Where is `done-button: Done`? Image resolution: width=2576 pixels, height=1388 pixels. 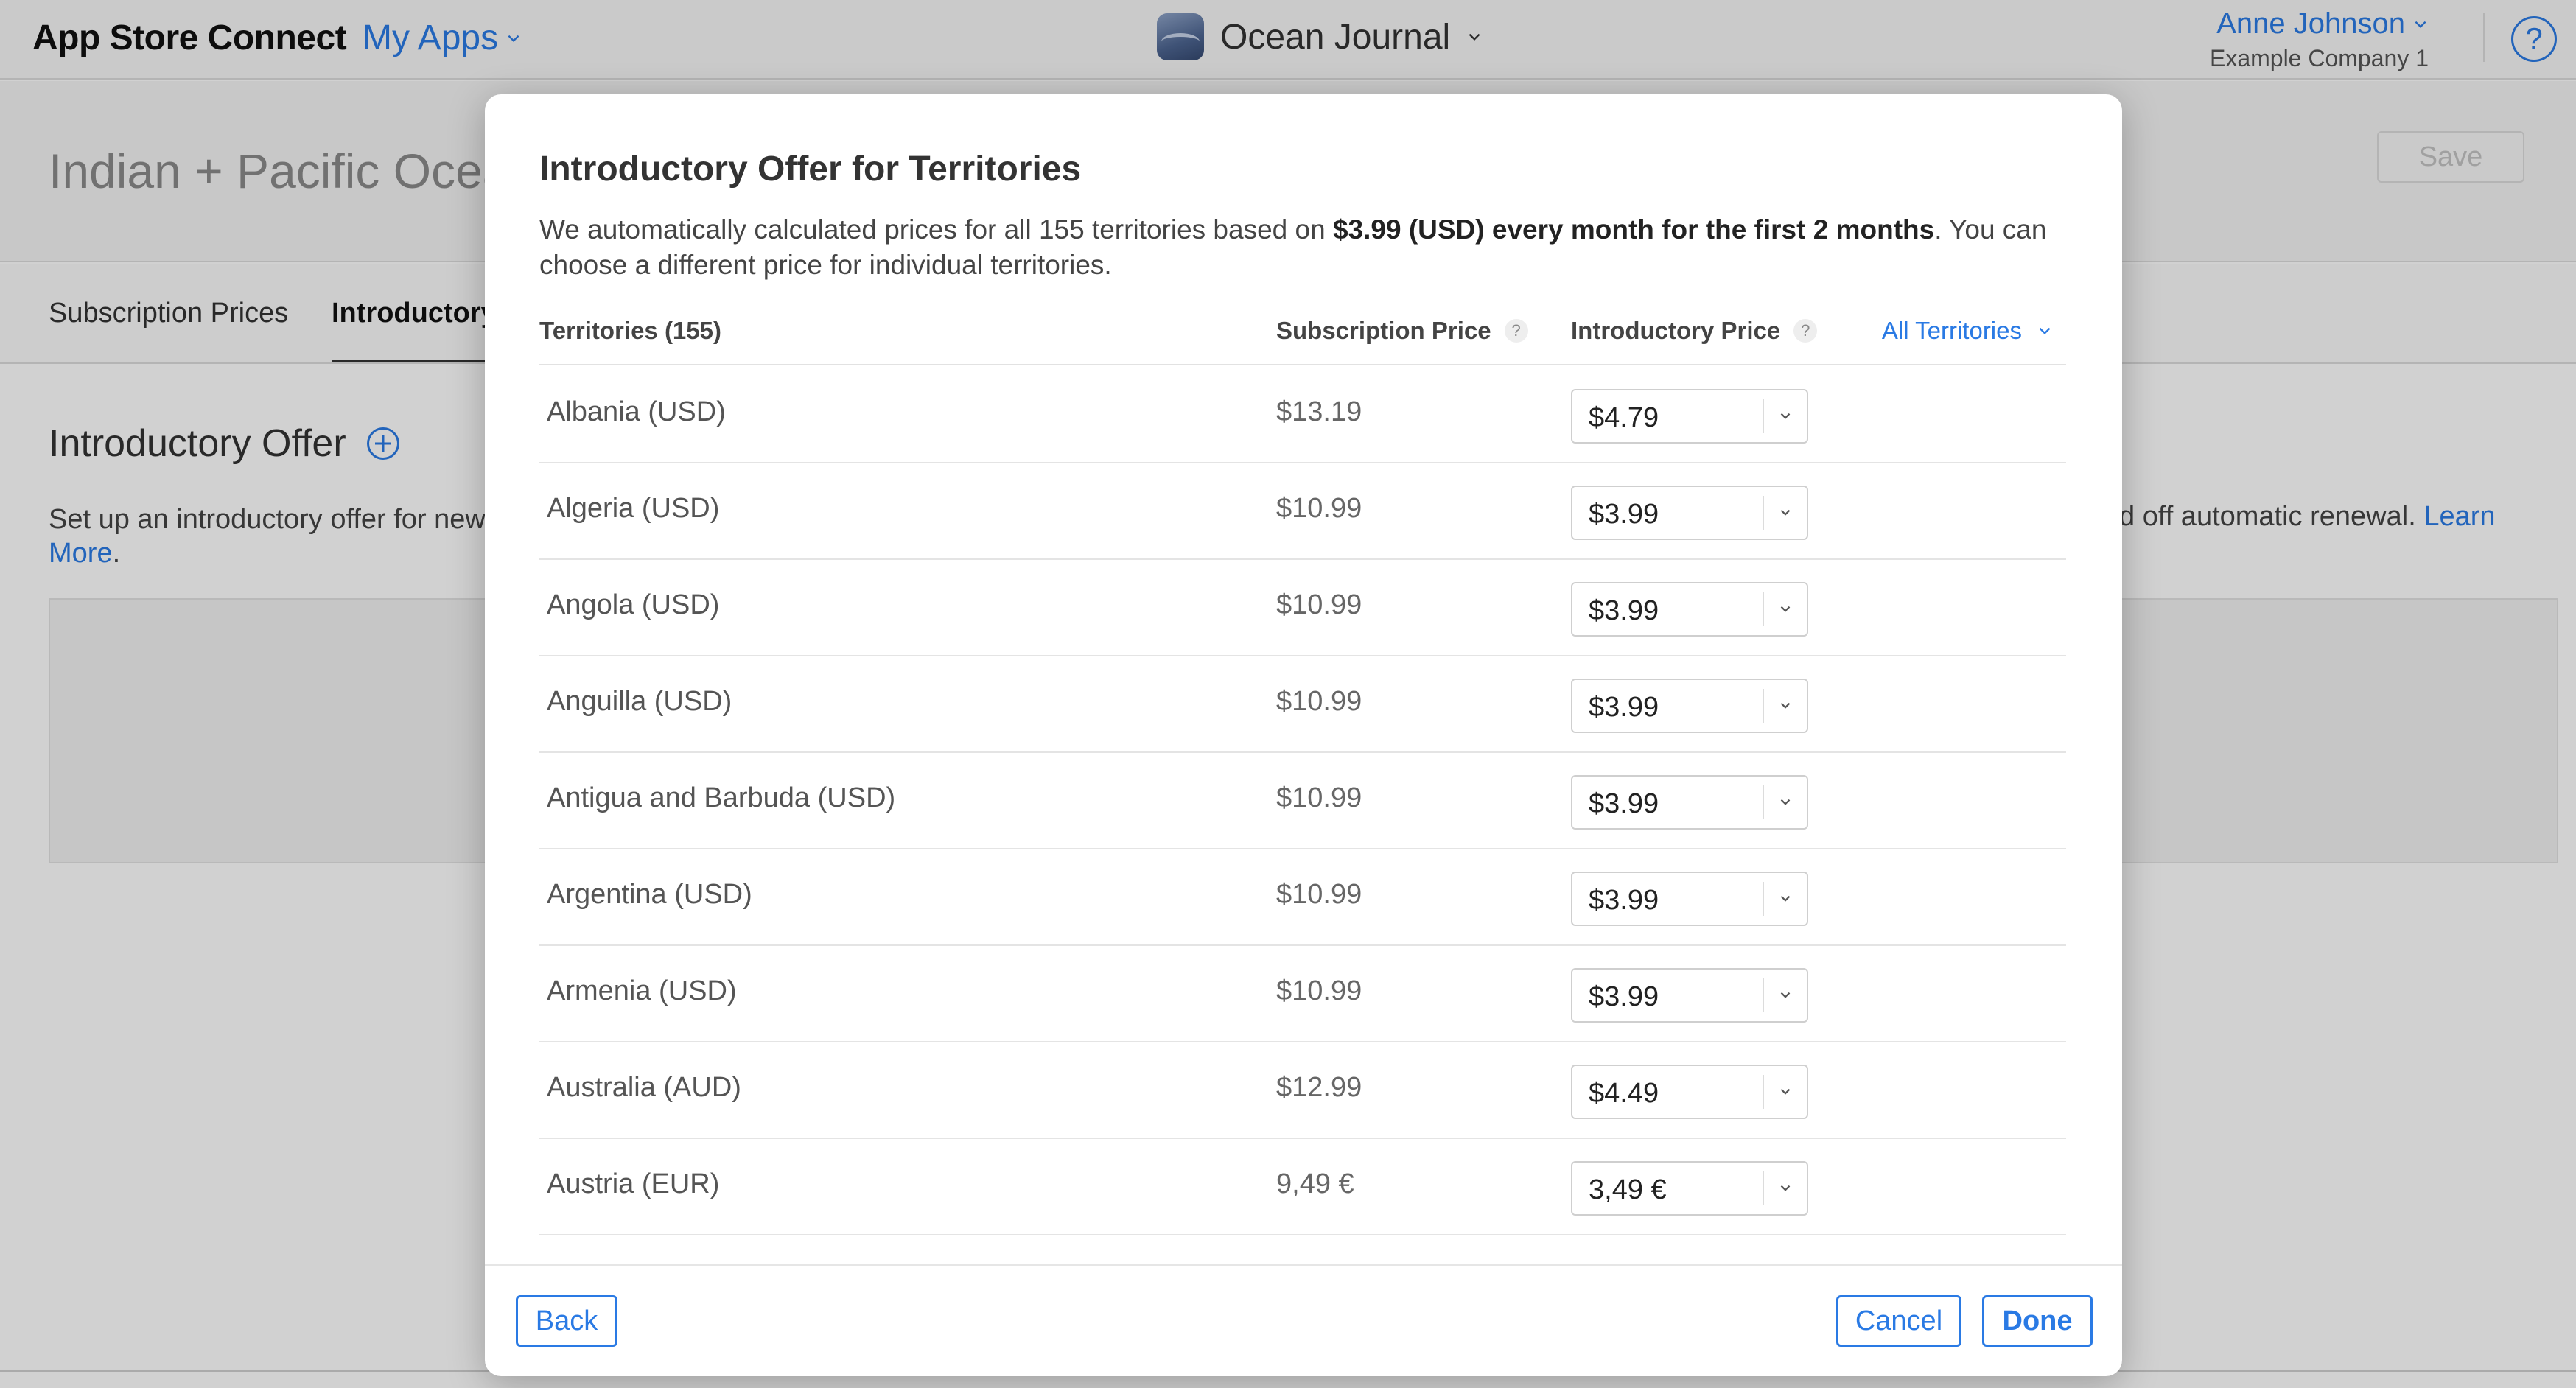
done-button: Done is located at coordinates (2037, 1321).